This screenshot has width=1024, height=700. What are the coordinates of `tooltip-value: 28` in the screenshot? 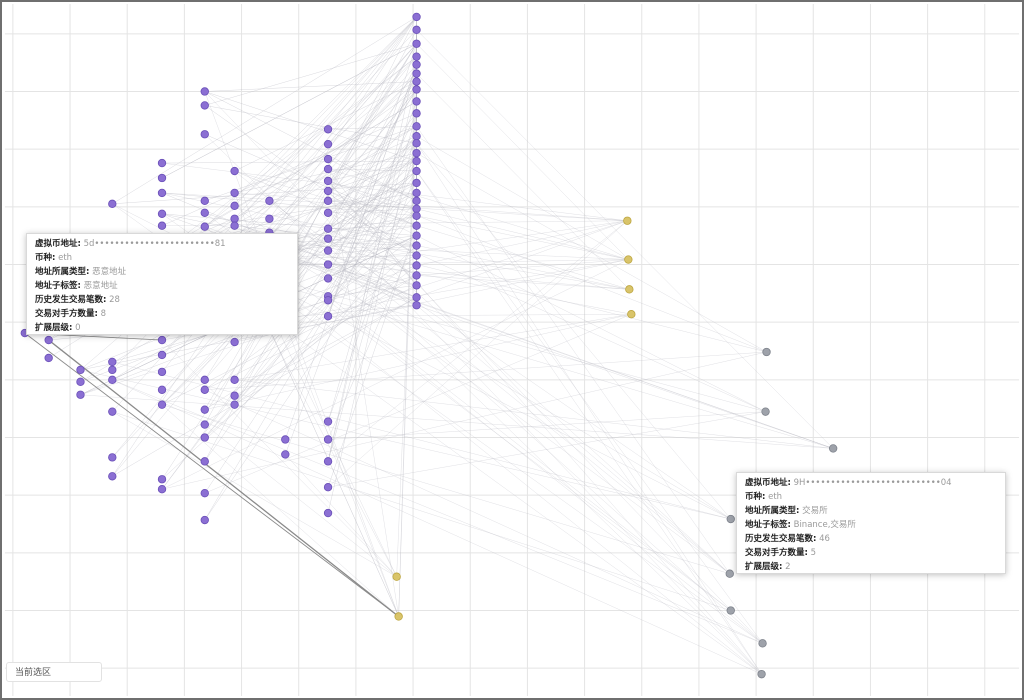 It's located at (114, 300).